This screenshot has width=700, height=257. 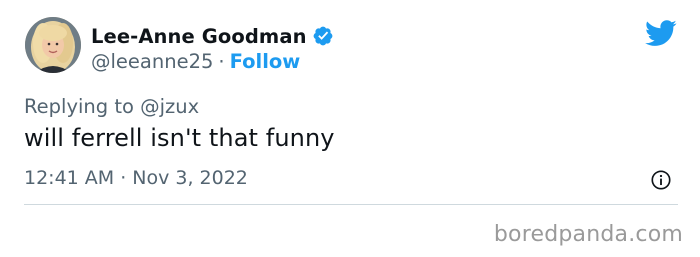 What do you see at coordinates (111, 106) in the screenshot?
I see `replying-to-label: Replying to @jzux` at bounding box center [111, 106].